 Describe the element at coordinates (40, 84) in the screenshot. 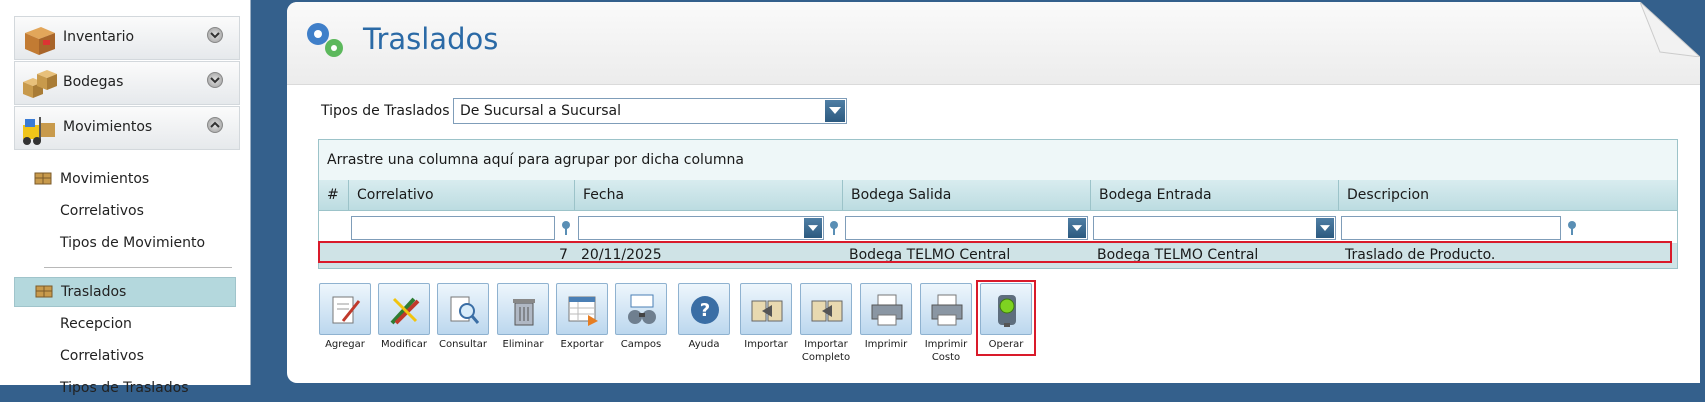

I see `boxes-icon` at that location.